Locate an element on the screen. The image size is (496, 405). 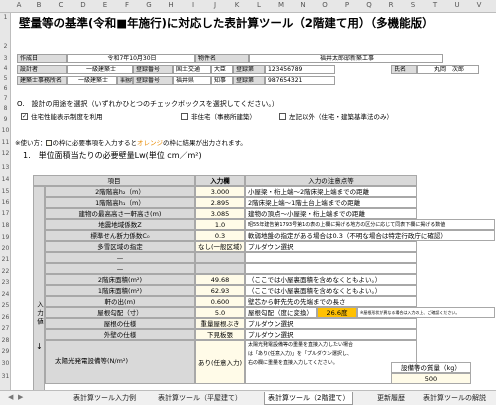
row-note: （ここでは小屋裏面積を含めなくともよい。） is located at coordinates (331, 290).